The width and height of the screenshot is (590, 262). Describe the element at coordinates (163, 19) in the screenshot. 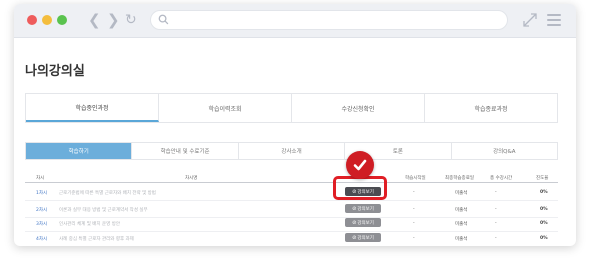

I see `search-icon` at that location.